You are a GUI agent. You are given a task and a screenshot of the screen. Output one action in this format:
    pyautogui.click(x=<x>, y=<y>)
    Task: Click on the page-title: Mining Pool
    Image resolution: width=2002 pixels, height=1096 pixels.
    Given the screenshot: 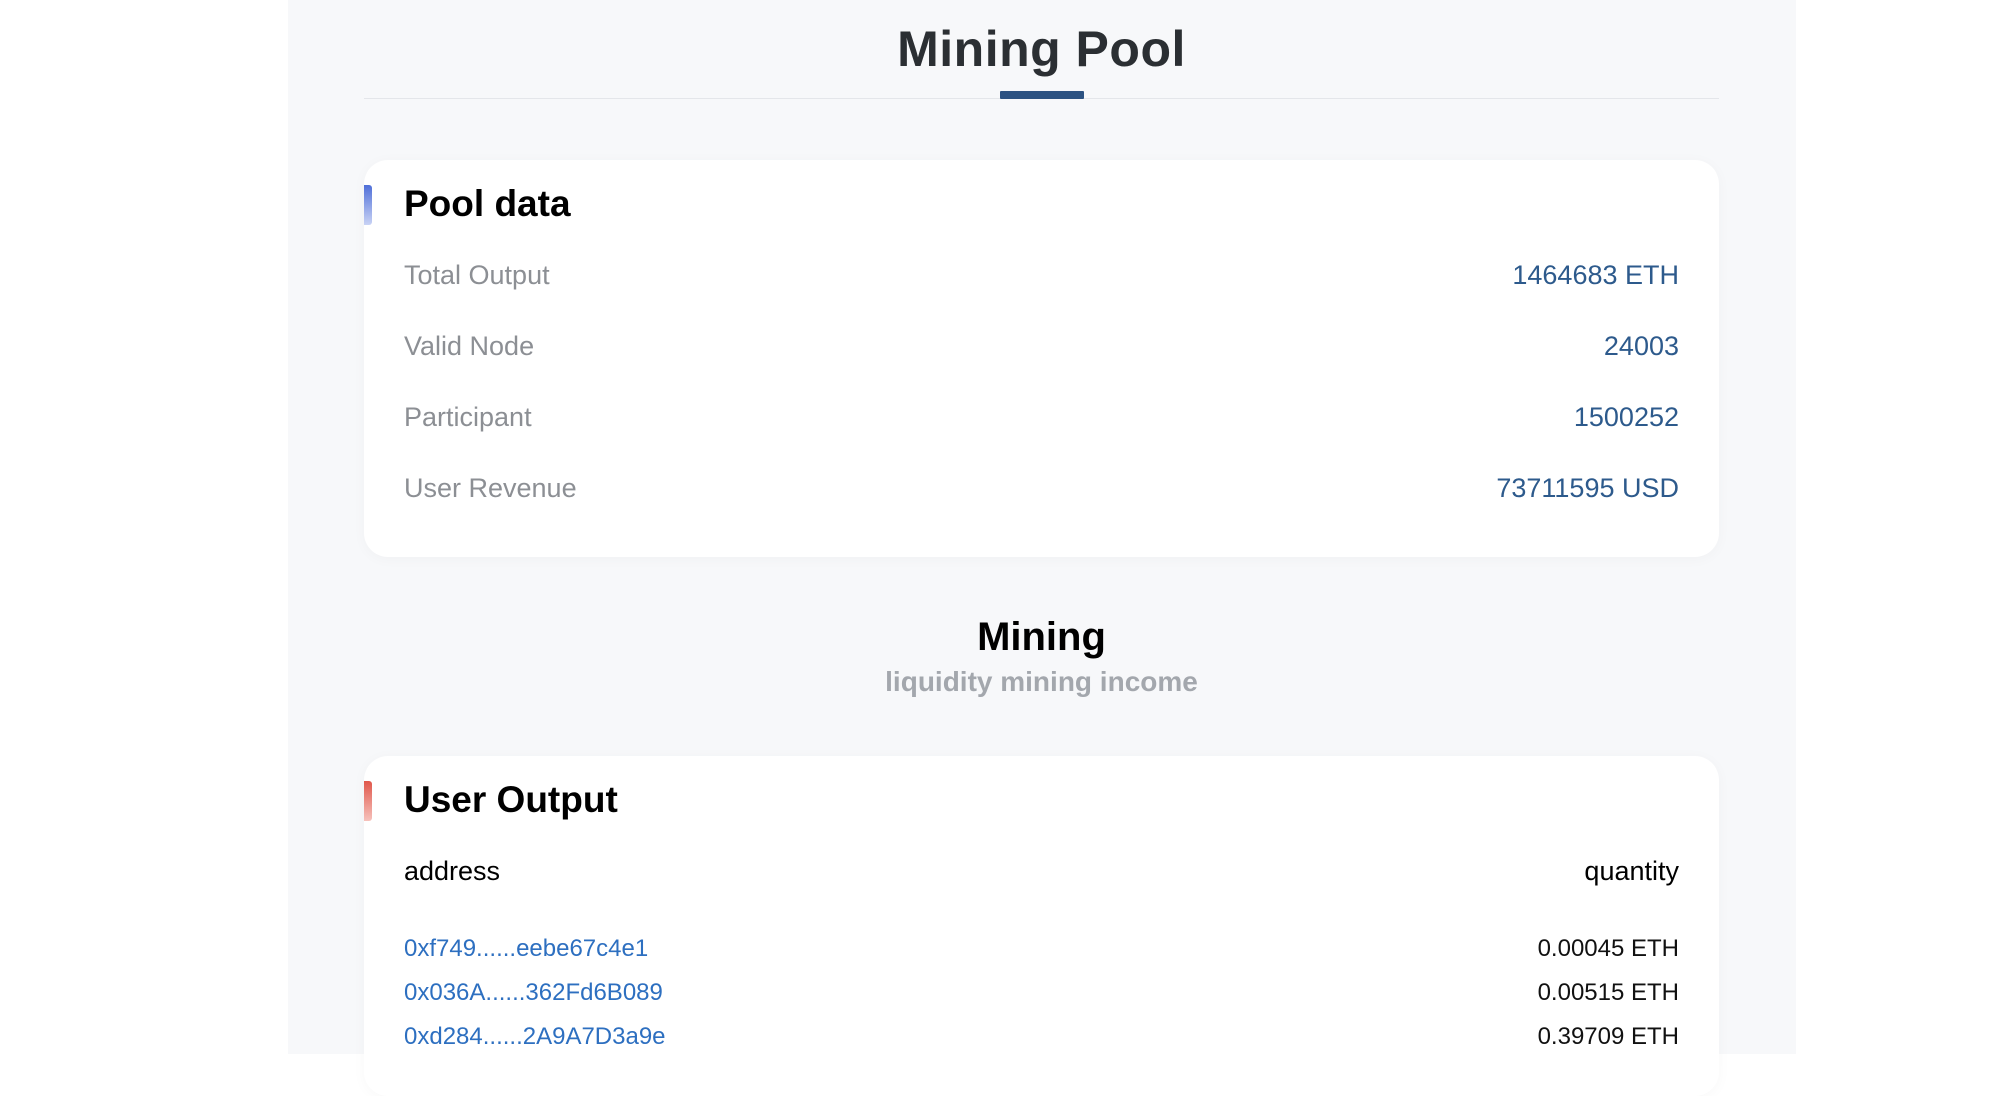 What is the action you would take?
    pyautogui.click(x=1041, y=49)
    